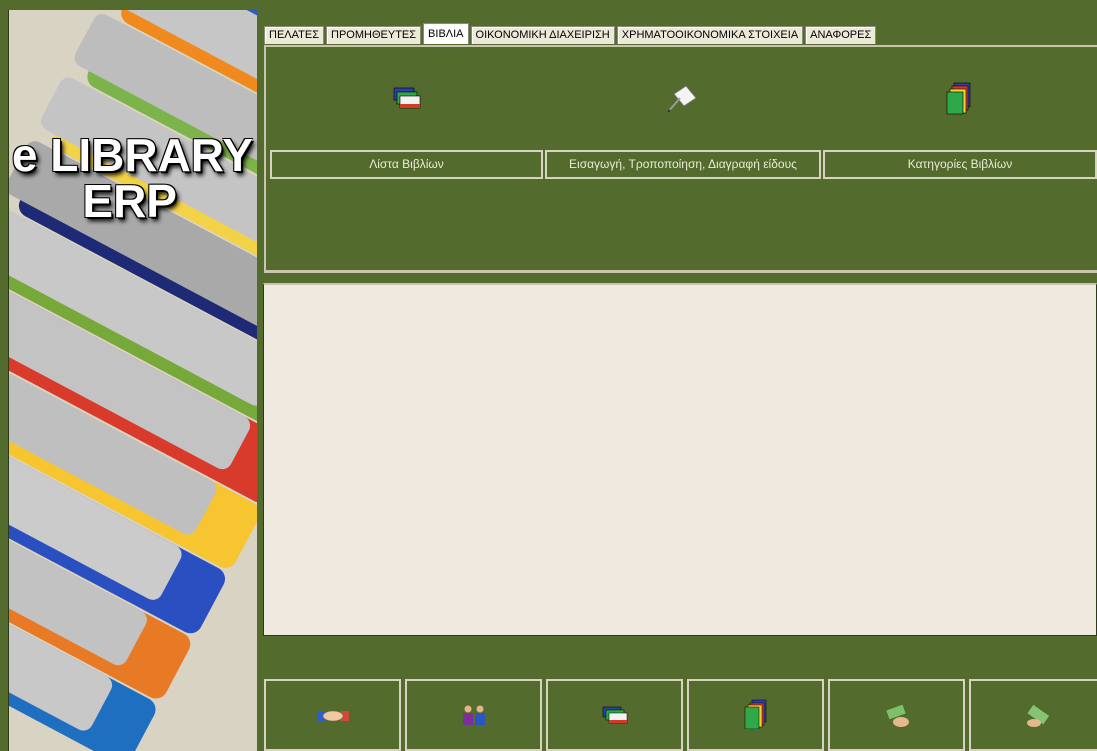  I want to click on tab-customers: ΠΕΛΑΤΕΣ, so click(294, 35).